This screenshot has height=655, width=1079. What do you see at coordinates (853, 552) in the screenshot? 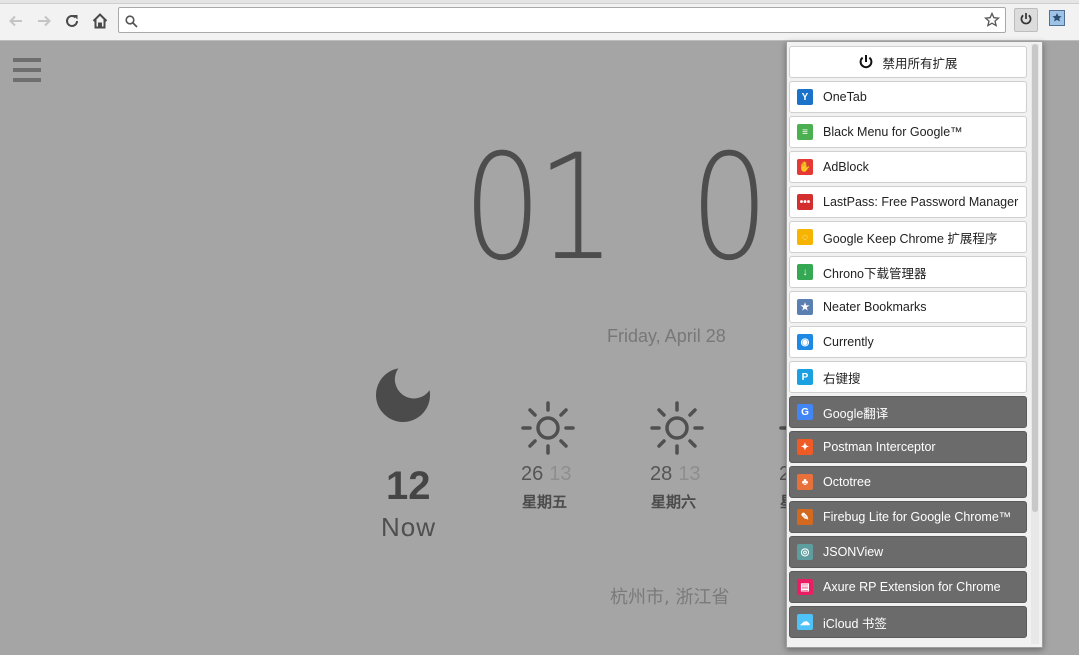
I see `extension-label: JSONView` at bounding box center [853, 552].